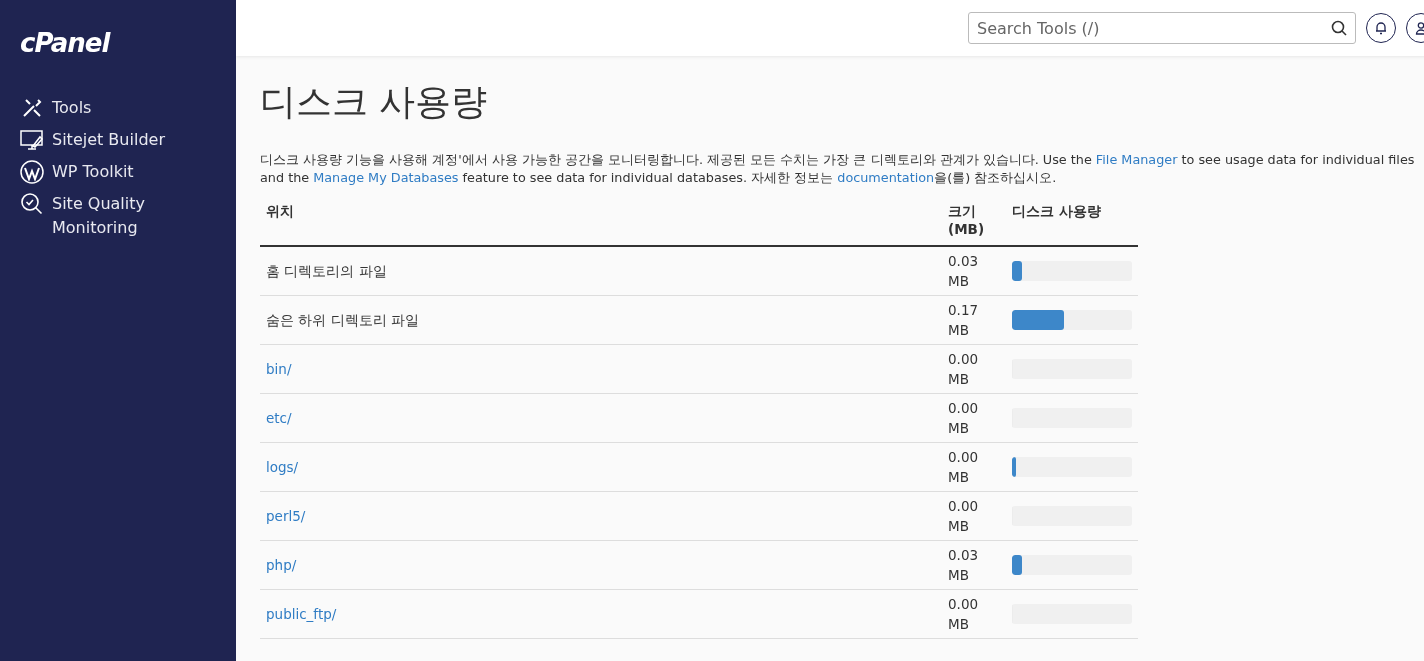  Describe the element at coordinates (1136, 159) in the screenshot. I see `text-link: File Manager` at that location.